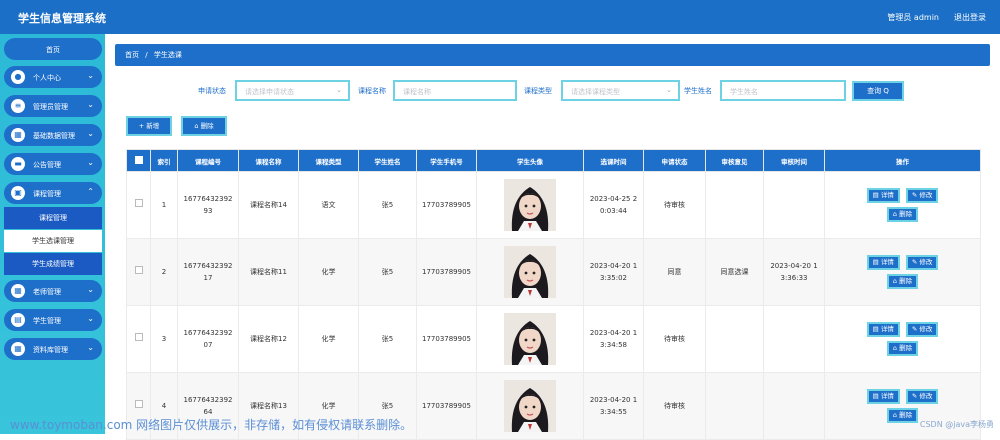  What do you see at coordinates (212, 91) in the screenshot?
I see `filter-status-label: 申请状态` at bounding box center [212, 91].